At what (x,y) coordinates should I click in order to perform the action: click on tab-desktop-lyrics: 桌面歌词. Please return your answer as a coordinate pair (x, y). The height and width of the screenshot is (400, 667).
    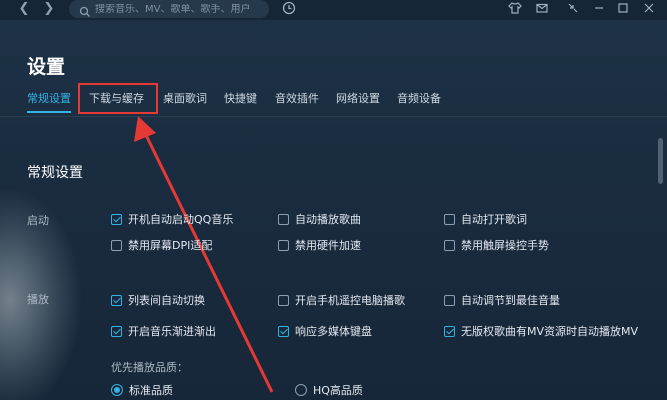
    Looking at the image, I should click on (185, 98).